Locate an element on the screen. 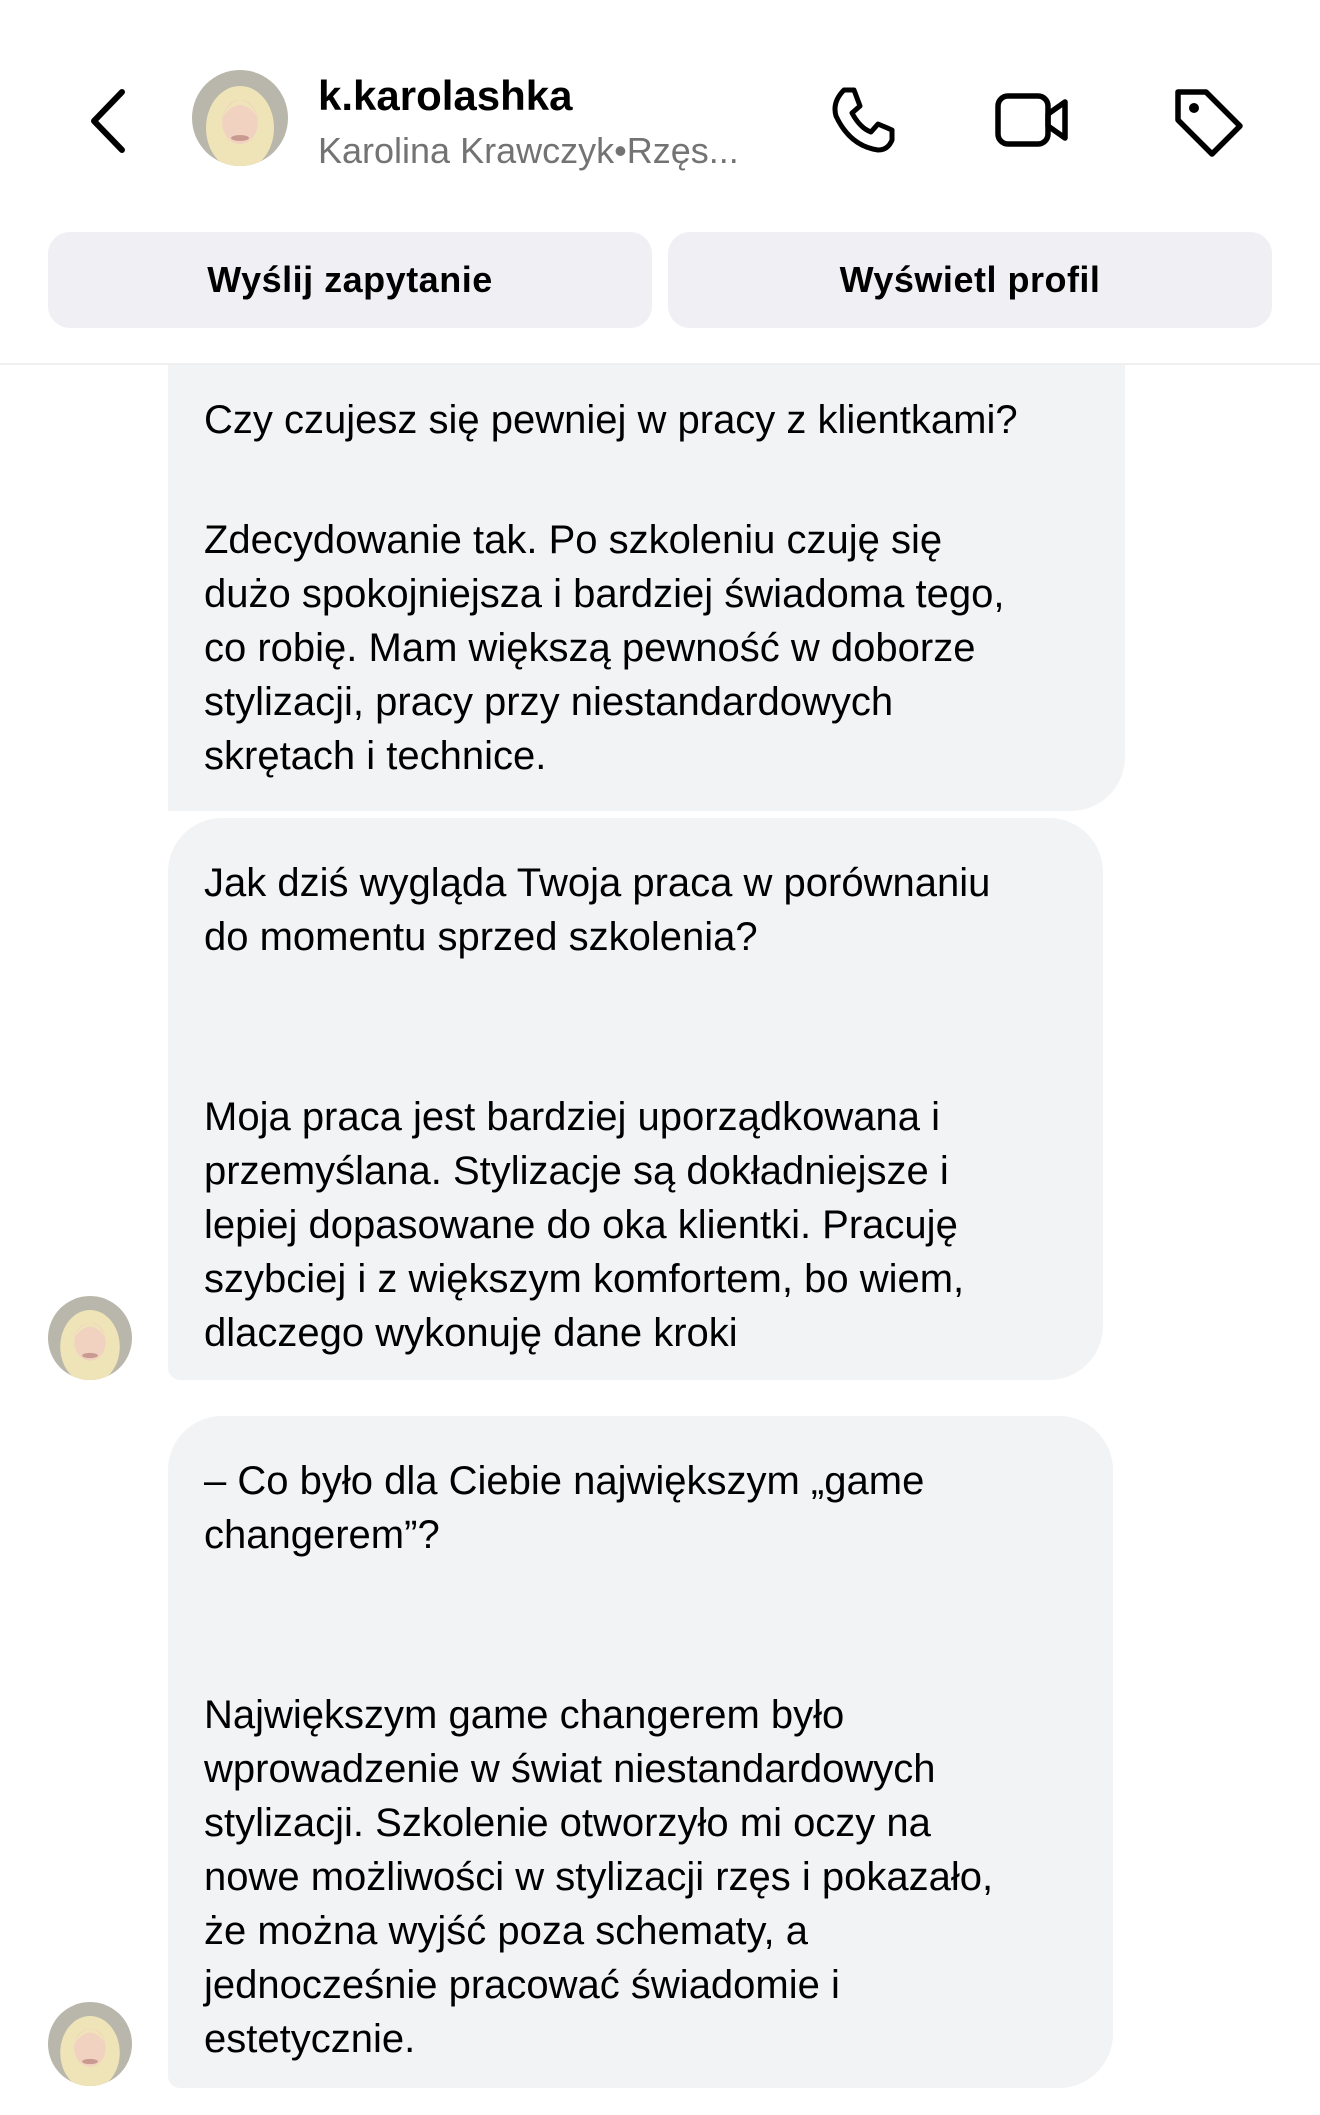  back-chevron-icon is located at coordinates (108, 121).